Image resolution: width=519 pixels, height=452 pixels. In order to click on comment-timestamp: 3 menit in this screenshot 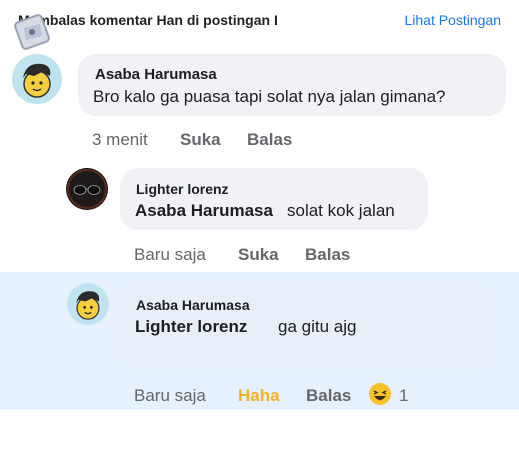, I will do `click(120, 139)`.